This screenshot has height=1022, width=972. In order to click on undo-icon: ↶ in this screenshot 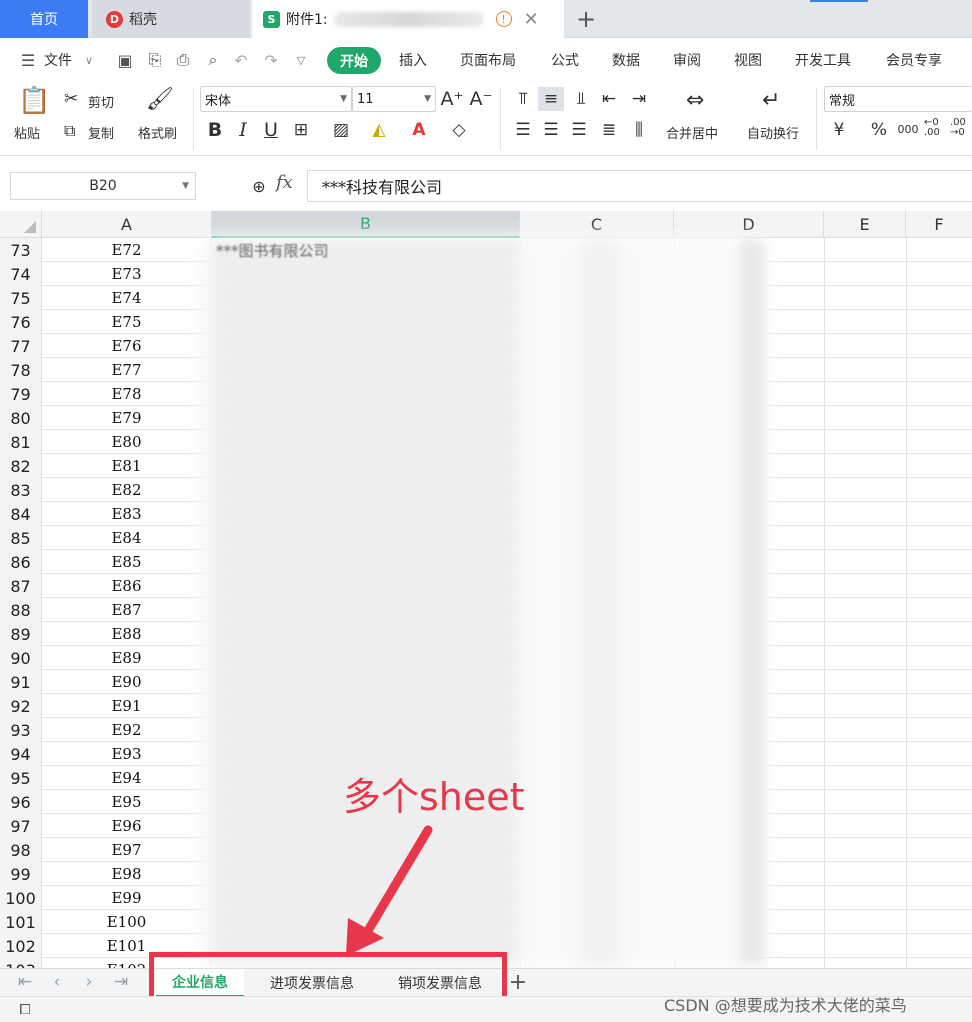, I will do `click(241, 60)`.